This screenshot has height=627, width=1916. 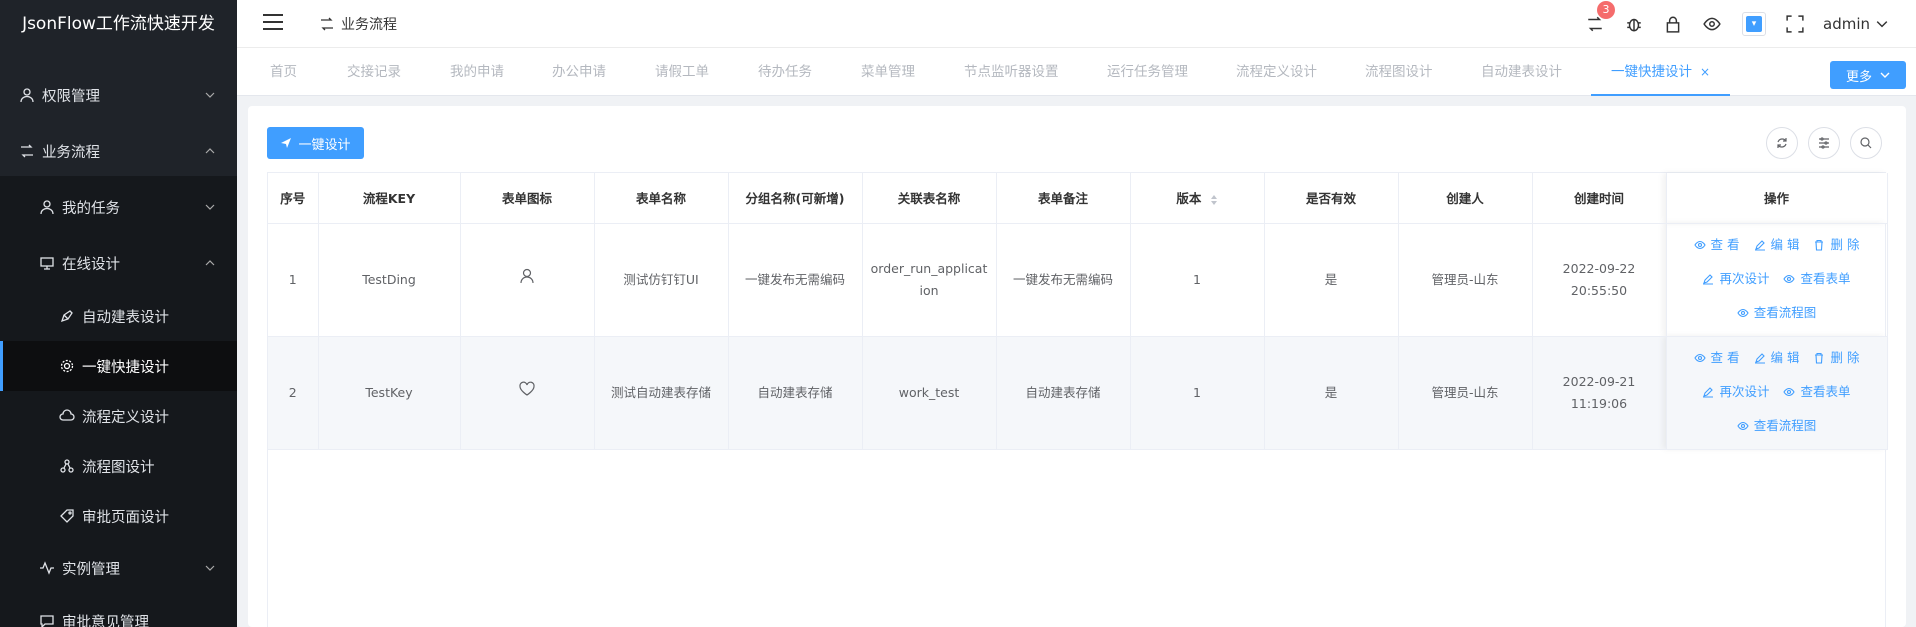 What do you see at coordinates (1276, 72) in the screenshot?
I see `tab-flow-definition: 流程定义设计` at bounding box center [1276, 72].